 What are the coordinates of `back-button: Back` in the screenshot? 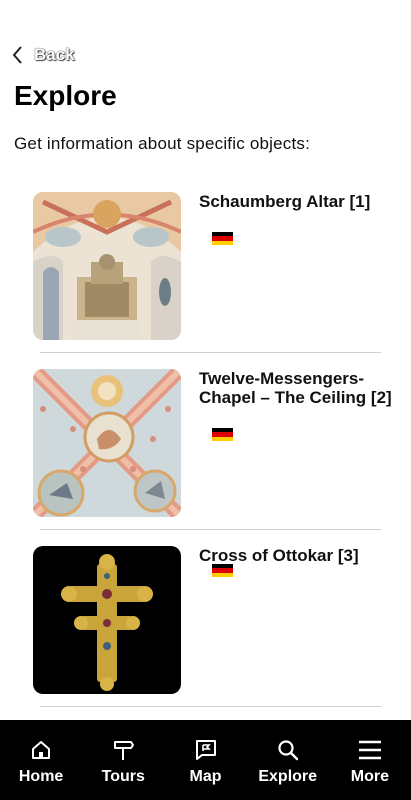 It's located at (43, 55).